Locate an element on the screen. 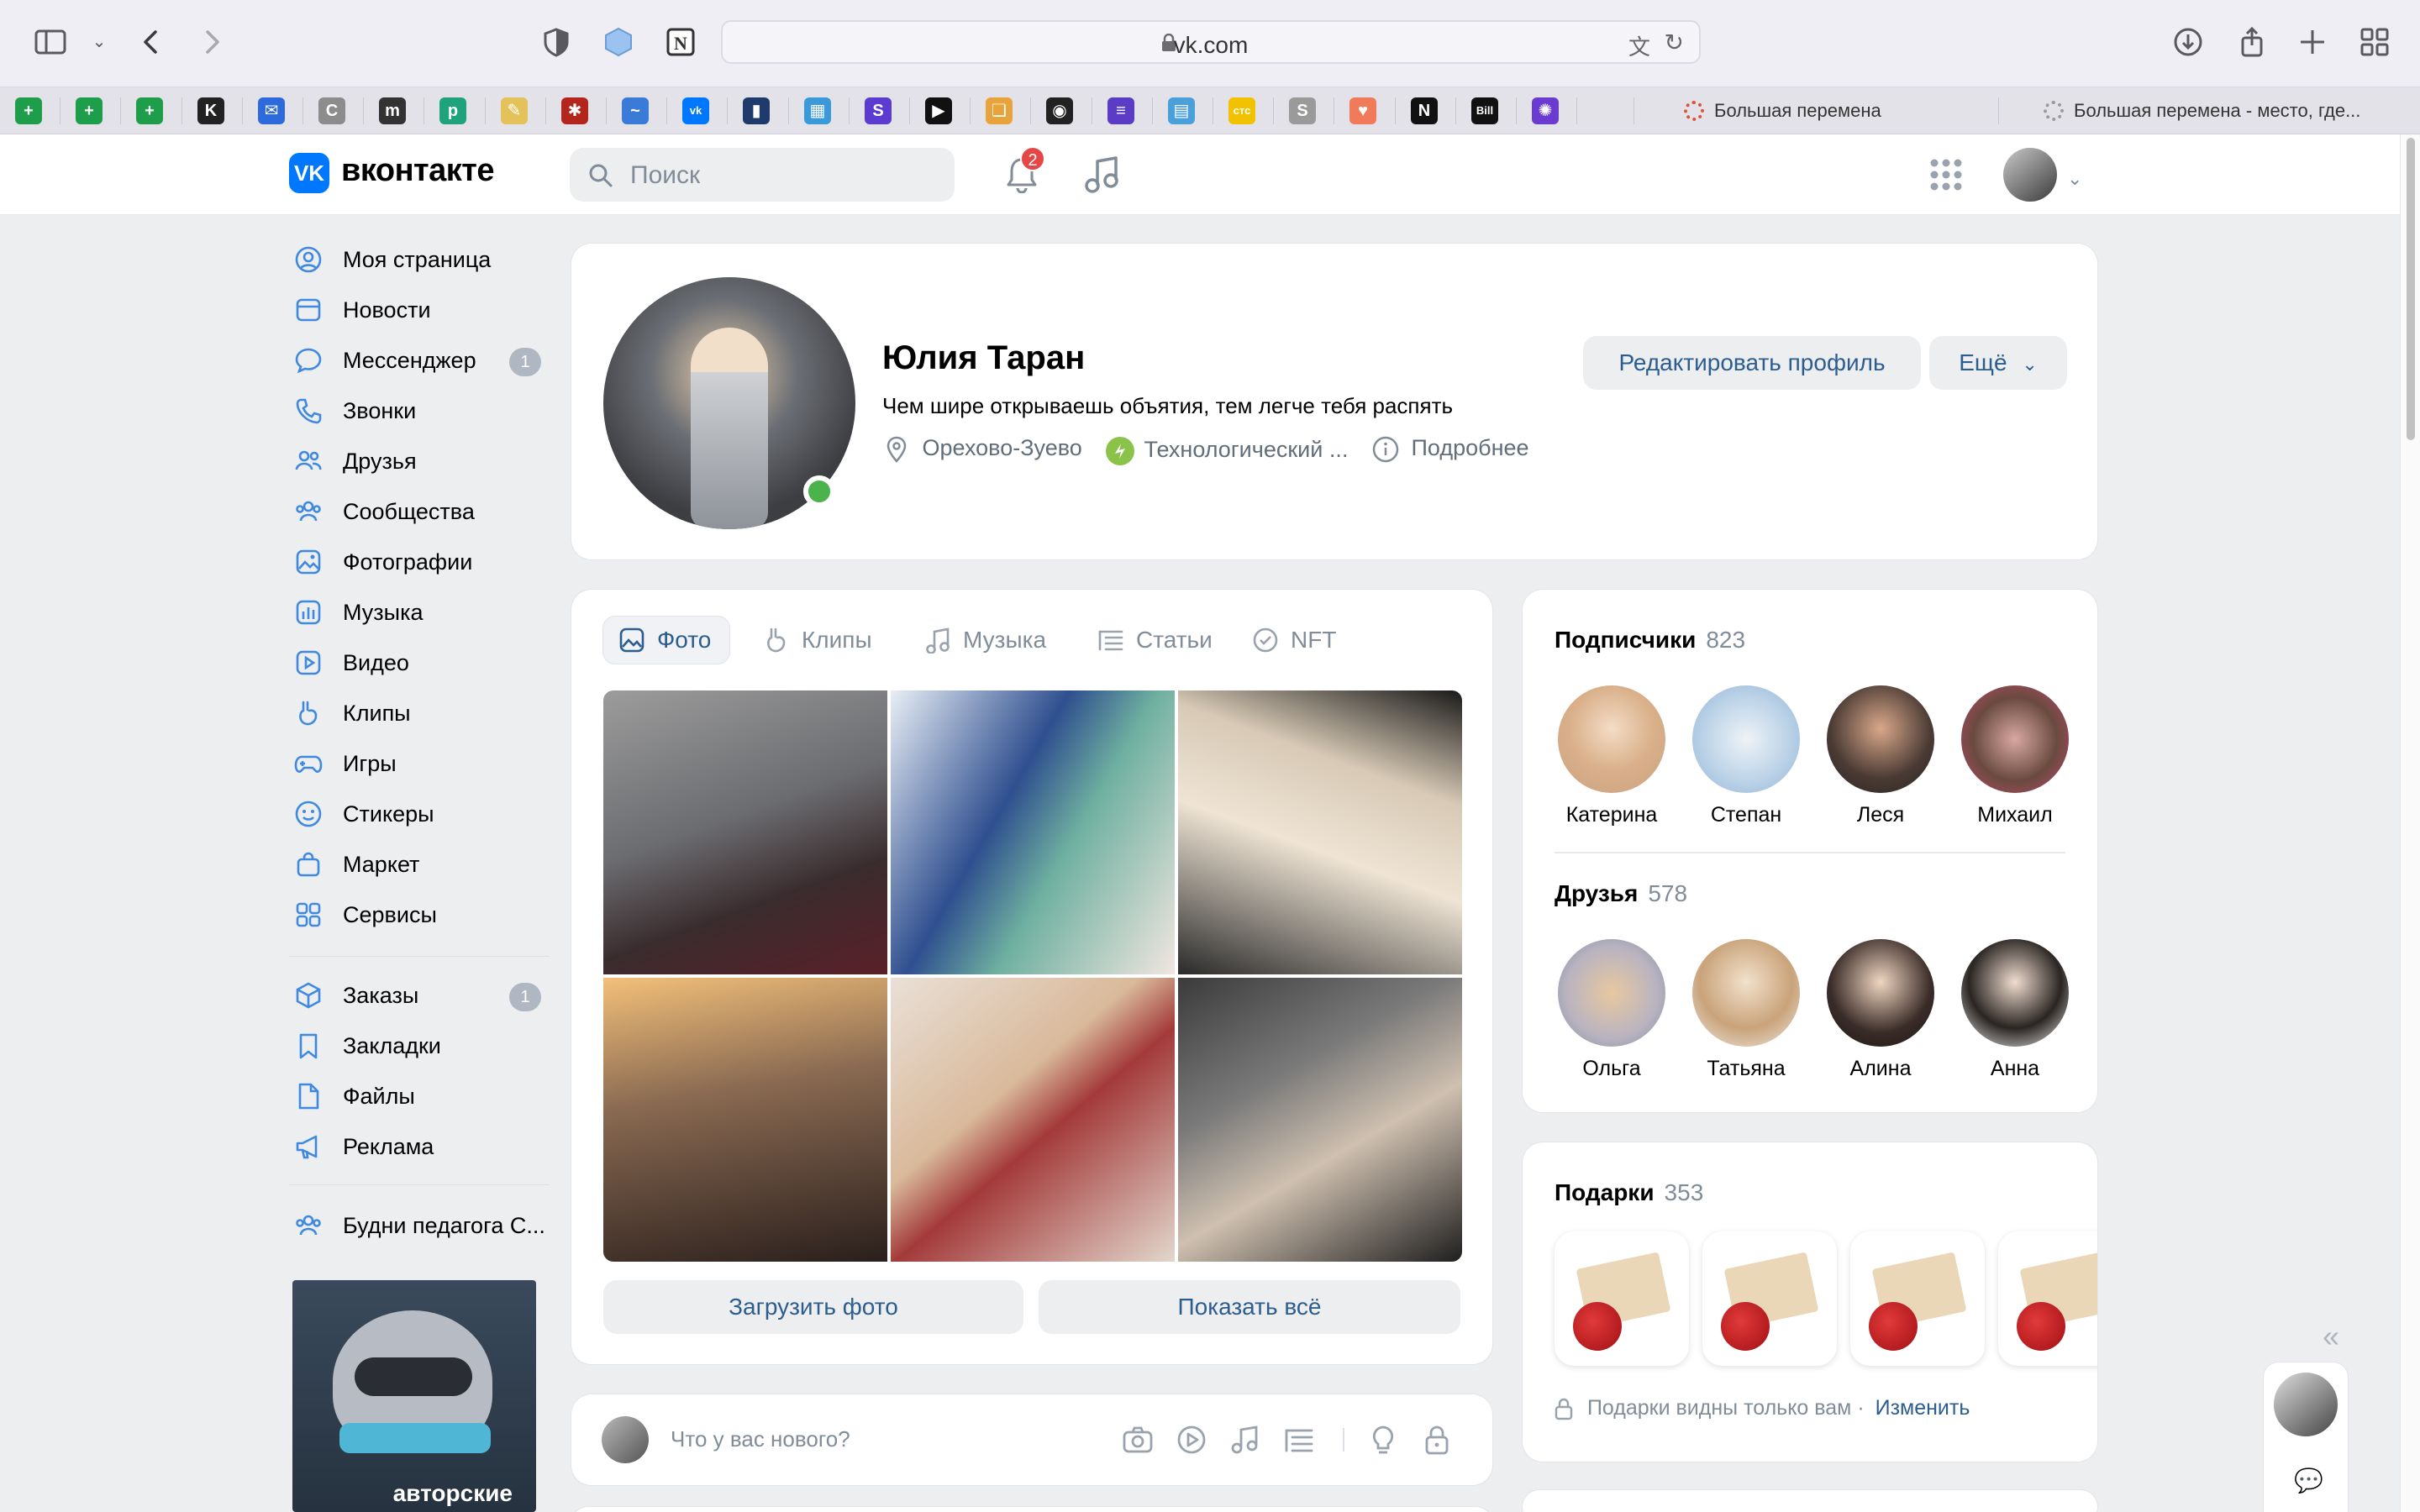 This screenshot has width=2420, height=1512. forward-icon is located at coordinates (212, 42).